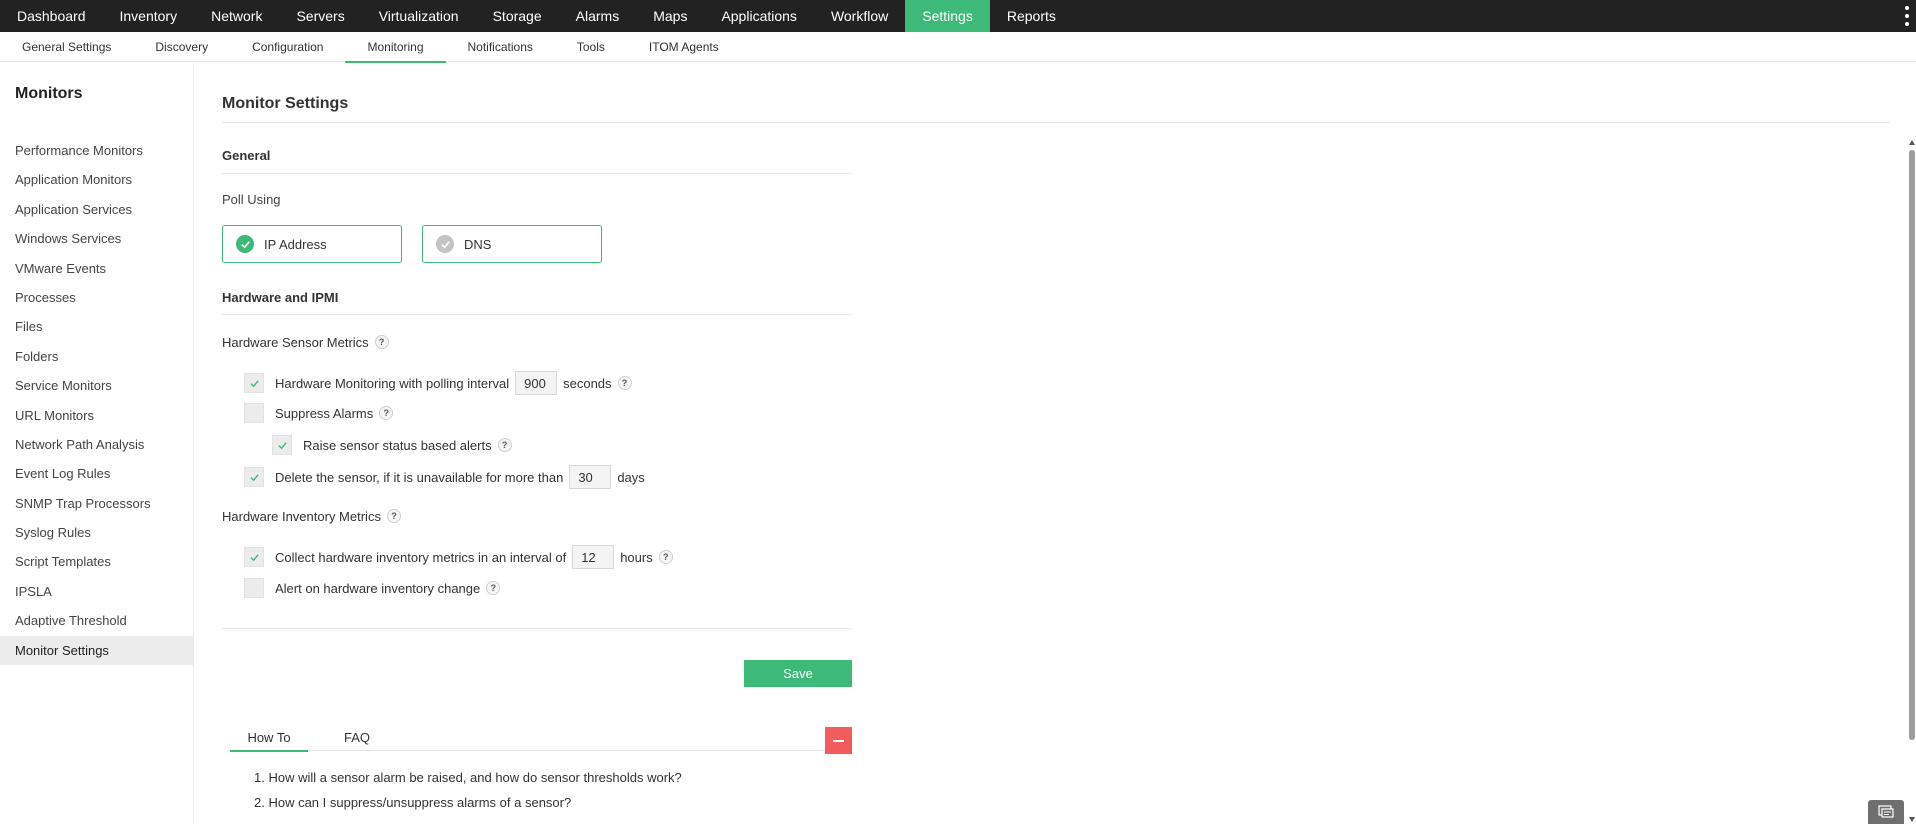  Describe the element at coordinates (96, 650) in the screenshot. I see `sidebar-item-monitor-settings: Monitor Settings` at that location.